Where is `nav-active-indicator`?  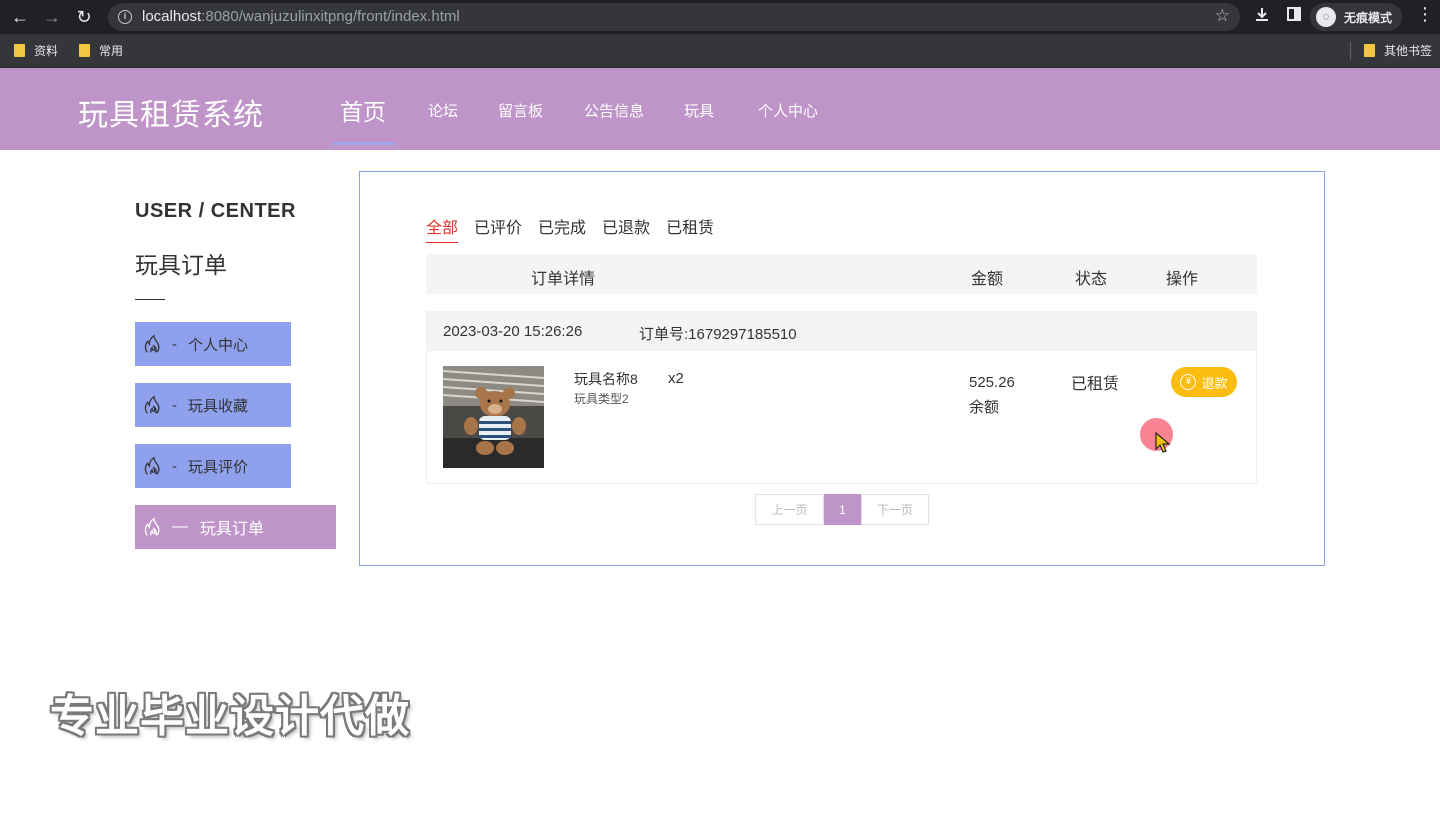
nav-active-indicator is located at coordinates (364, 143).